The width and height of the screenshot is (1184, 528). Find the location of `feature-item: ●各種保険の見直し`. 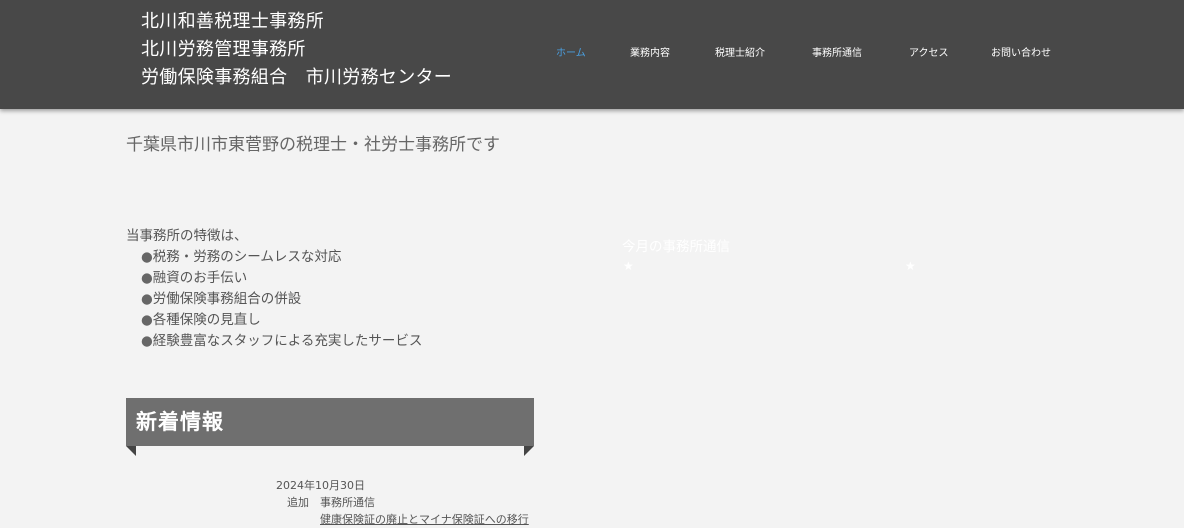

feature-item: ●各種保険の見直し is located at coordinates (274, 320).